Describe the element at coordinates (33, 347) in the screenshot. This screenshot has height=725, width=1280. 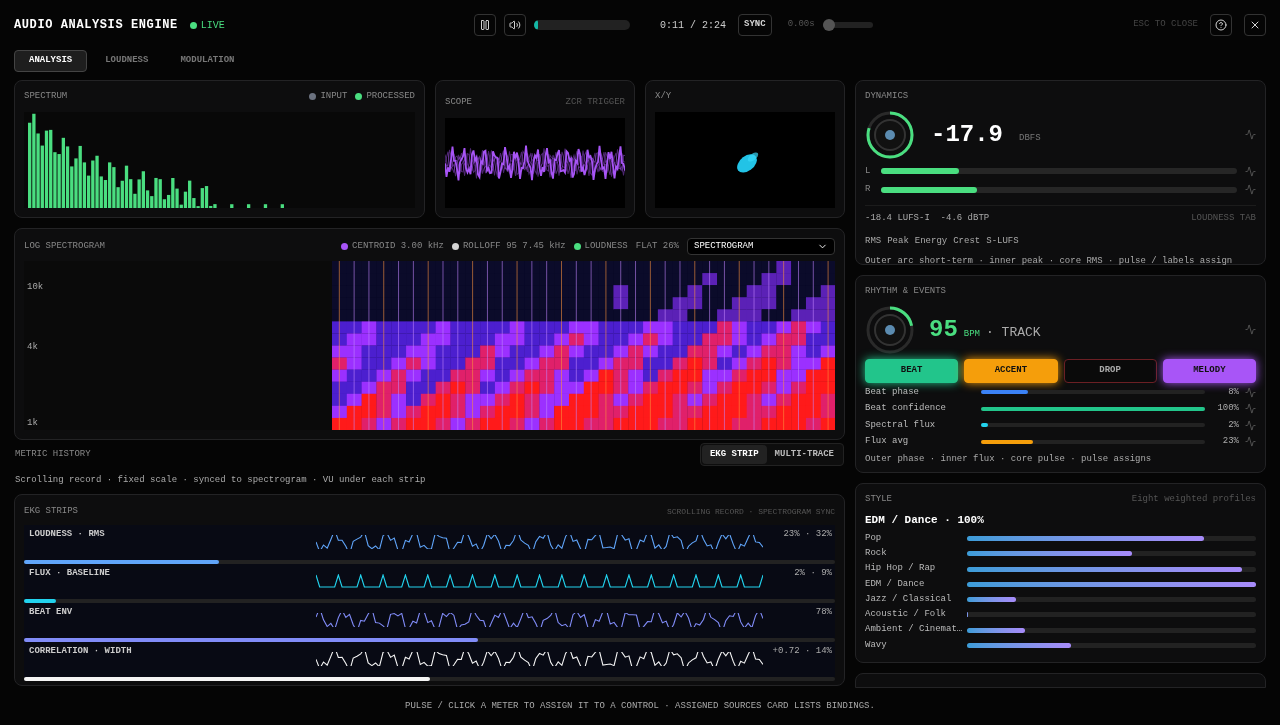
I see `axis-label: 4k` at that location.